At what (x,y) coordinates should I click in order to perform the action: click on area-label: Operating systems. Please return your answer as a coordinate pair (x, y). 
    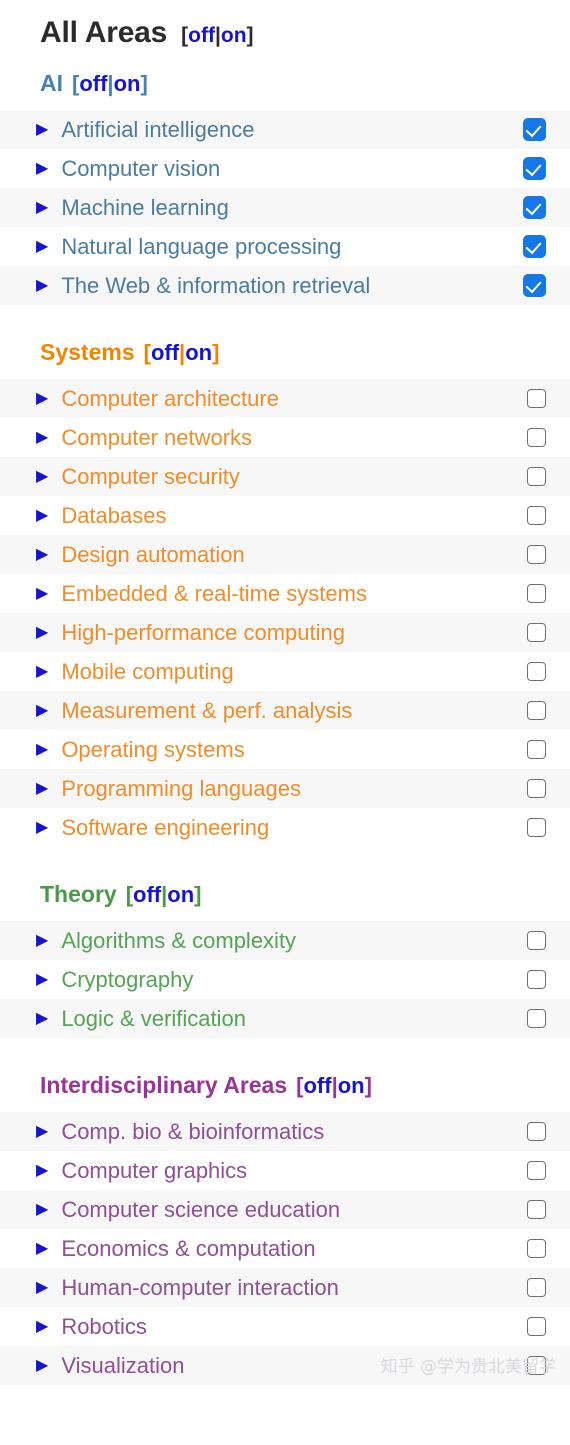
    Looking at the image, I should click on (294, 750).